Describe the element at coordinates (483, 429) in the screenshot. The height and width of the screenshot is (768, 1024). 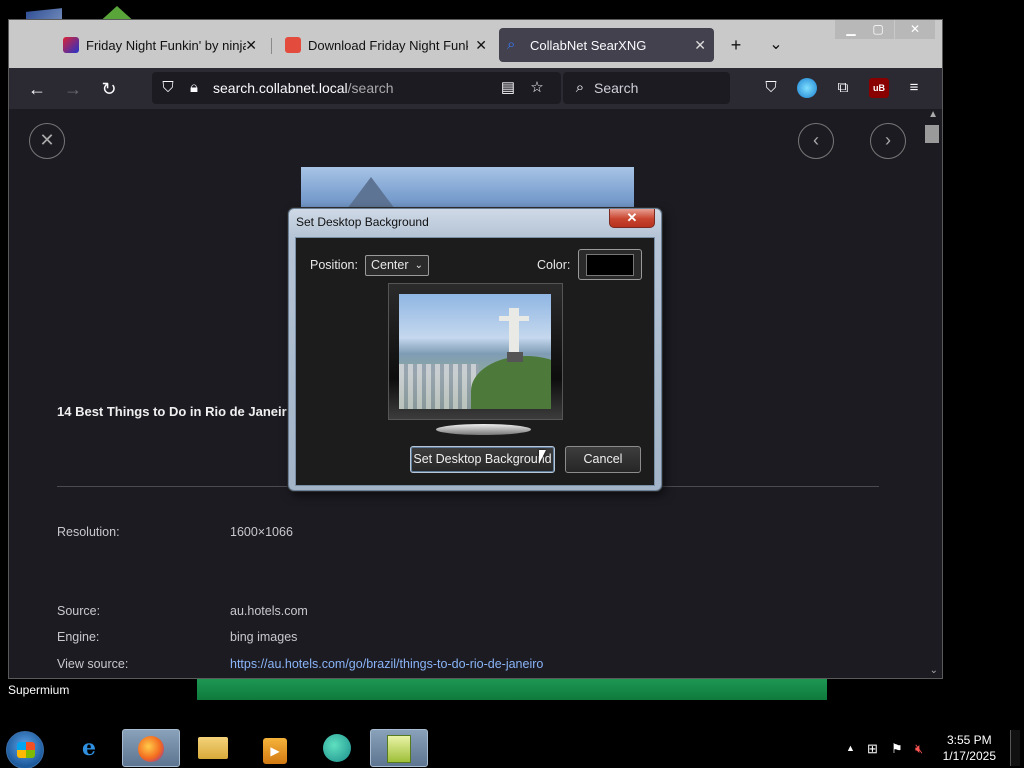
I see `monitor-stand` at that location.